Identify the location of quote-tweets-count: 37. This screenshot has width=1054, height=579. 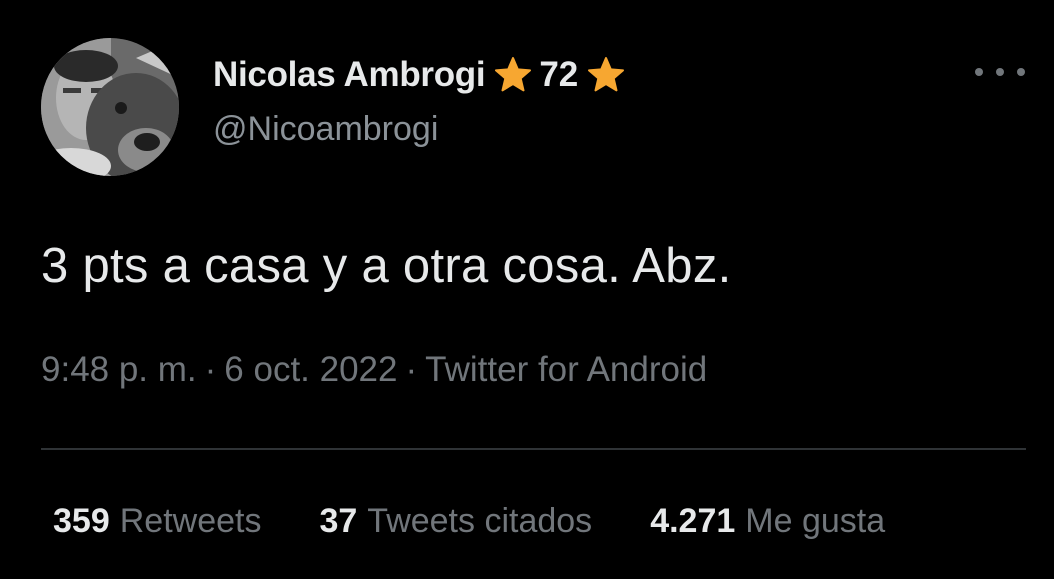
(338, 521).